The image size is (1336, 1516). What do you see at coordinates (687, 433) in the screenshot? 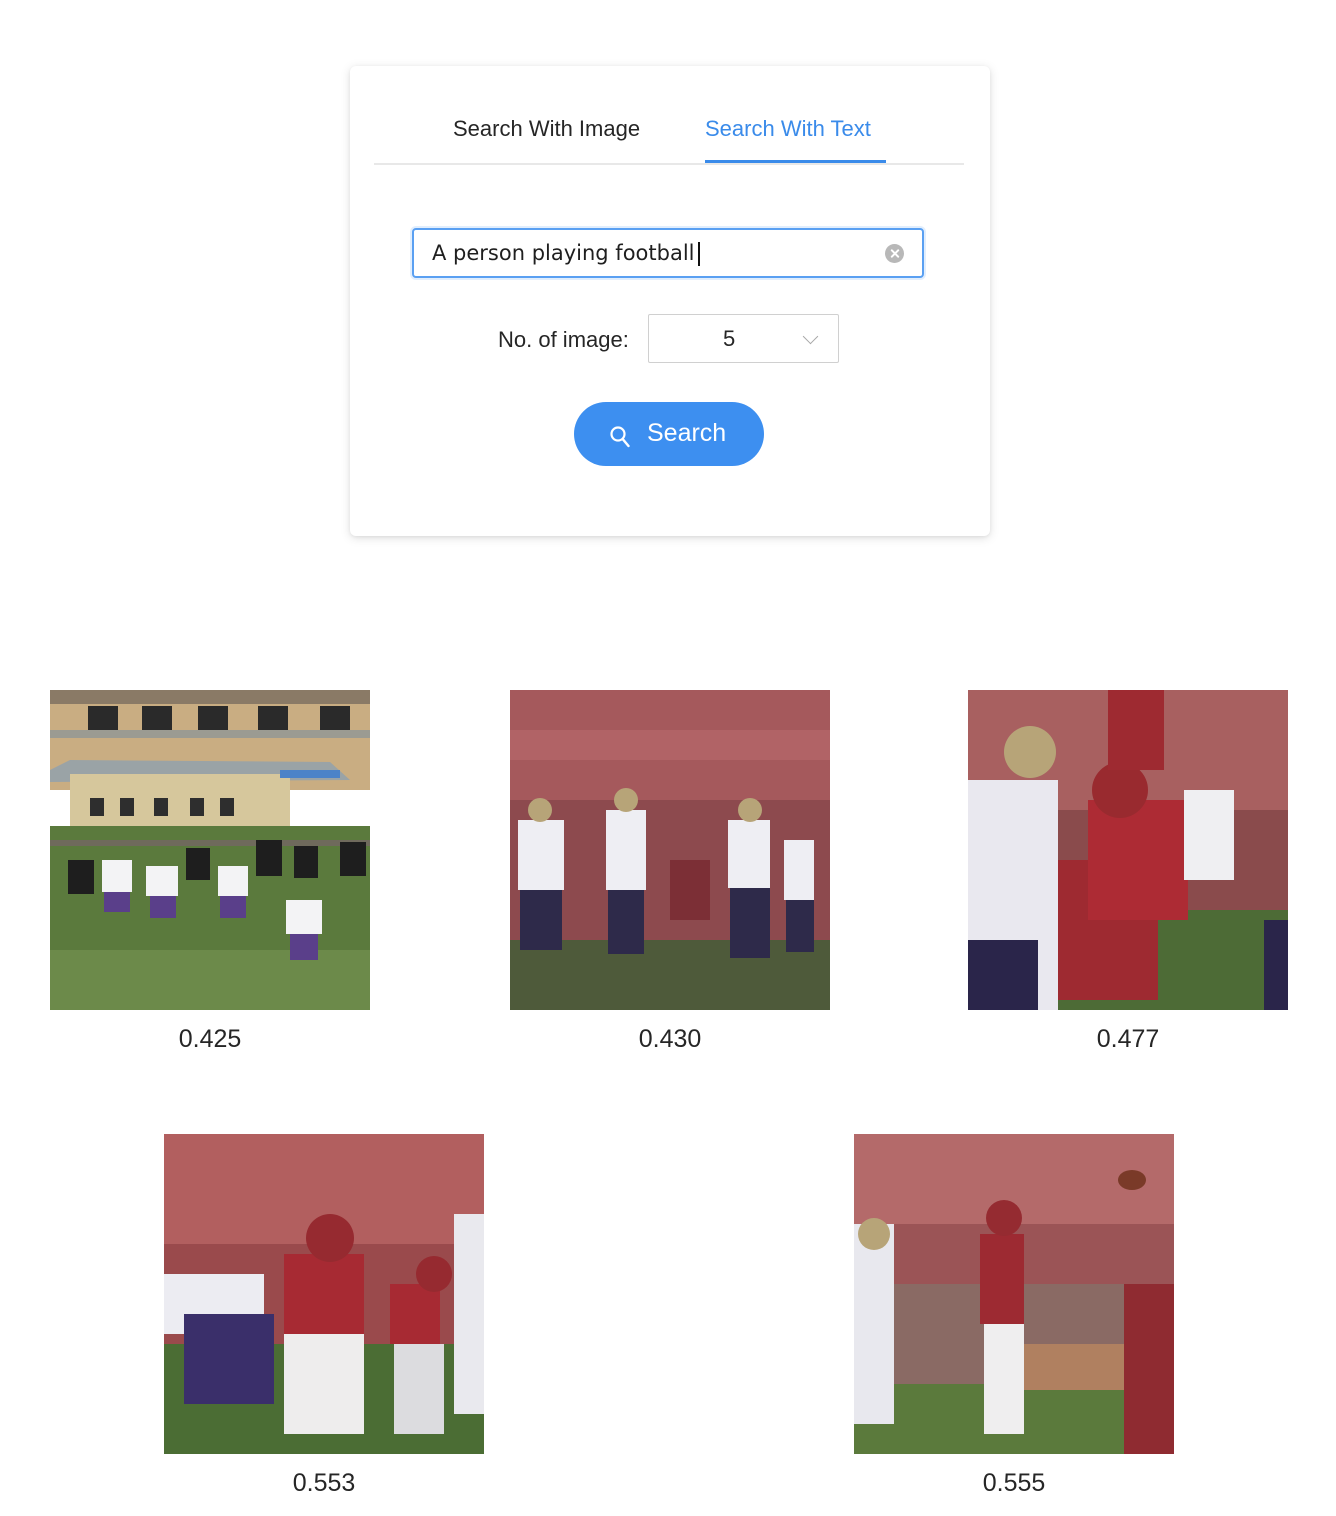
I see `search-button-label: Search` at bounding box center [687, 433].